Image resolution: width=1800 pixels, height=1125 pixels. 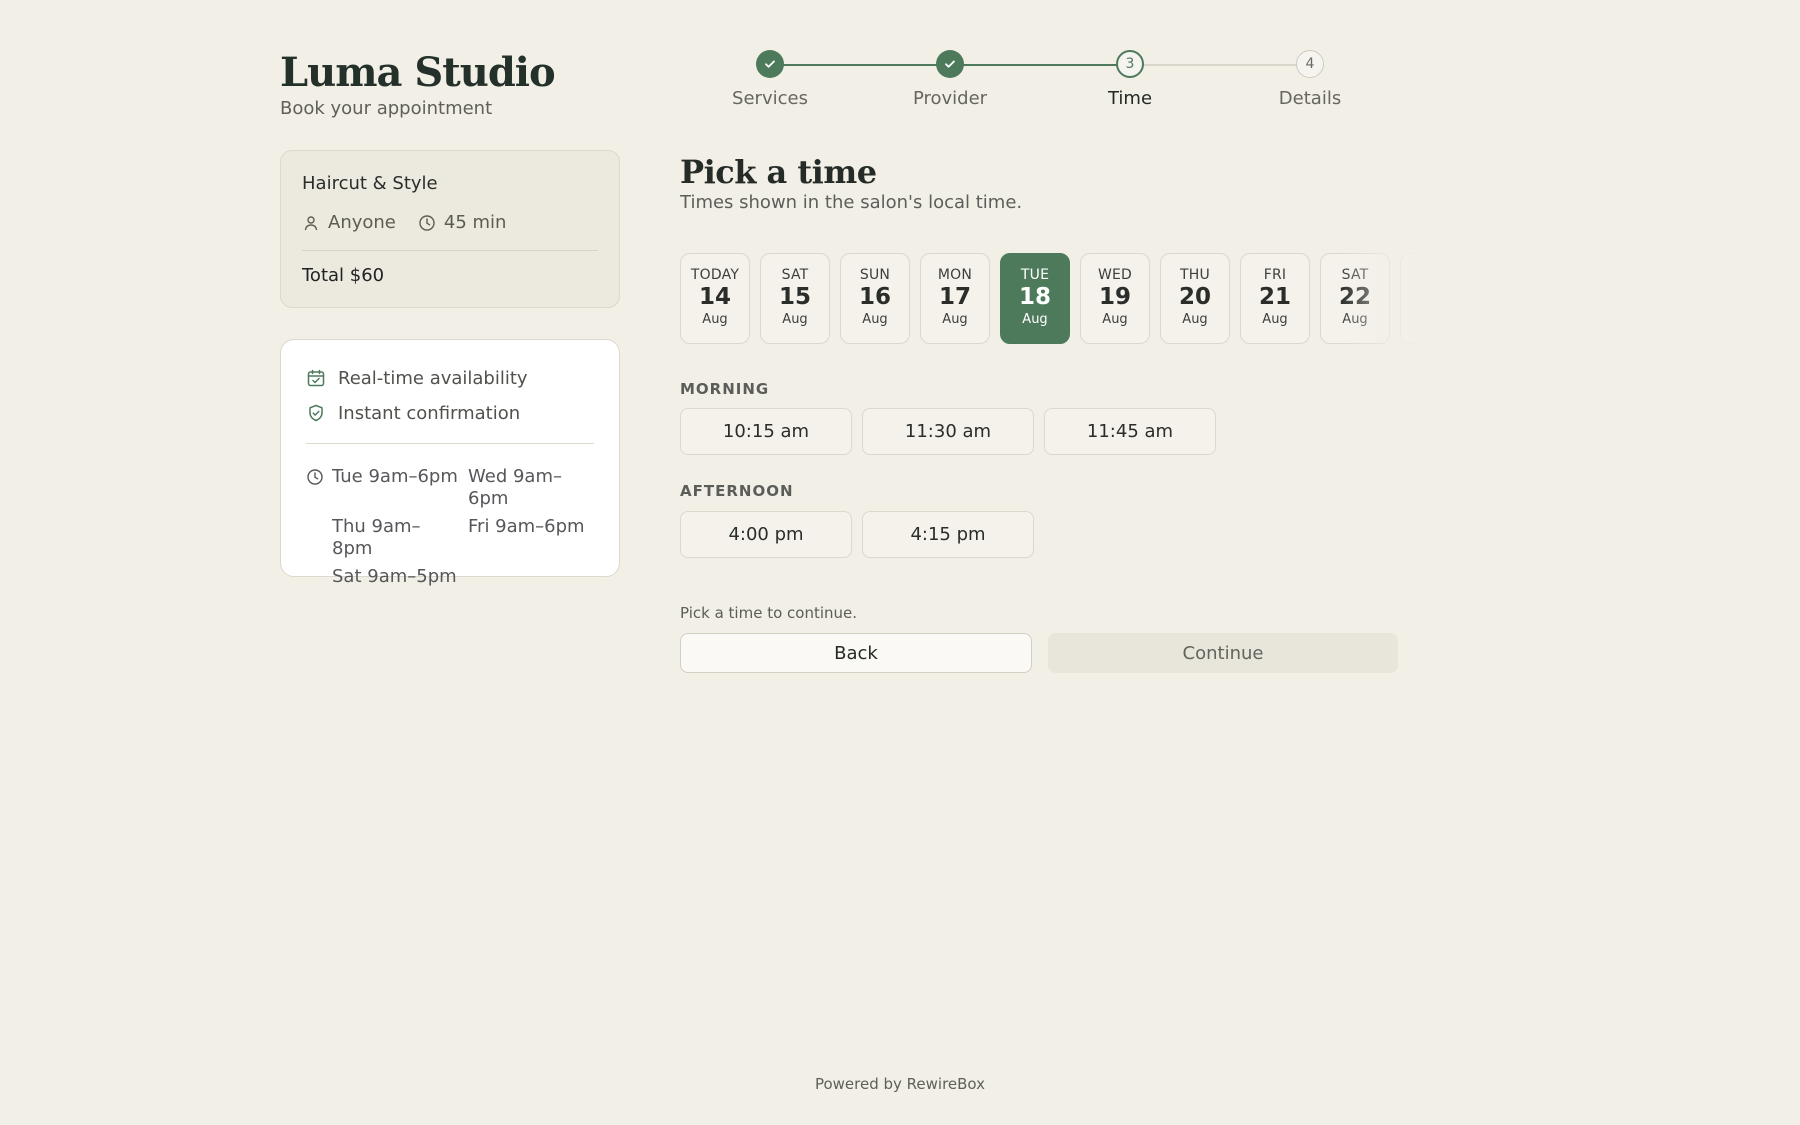 What do you see at coordinates (433, 378) in the screenshot?
I see `feature-label: Real-time availability` at bounding box center [433, 378].